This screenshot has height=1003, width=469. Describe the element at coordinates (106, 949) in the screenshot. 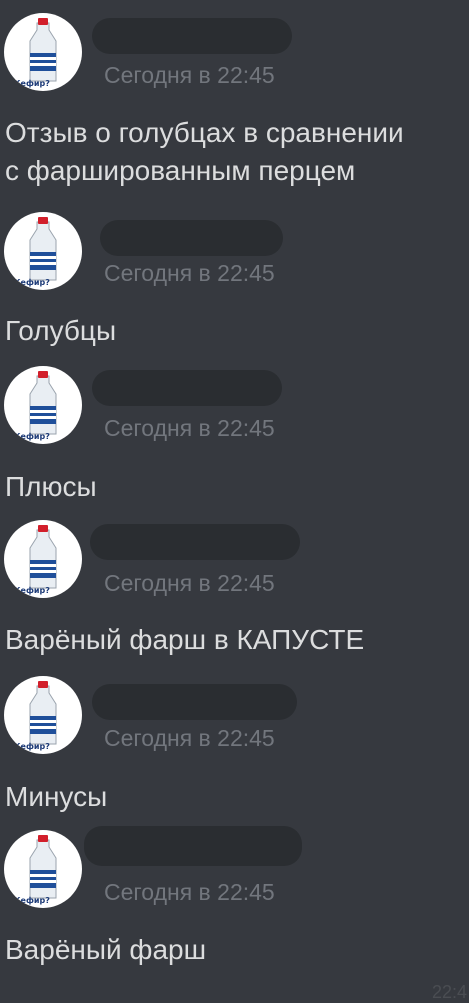

I see `message-text: Варёный фарш` at that location.